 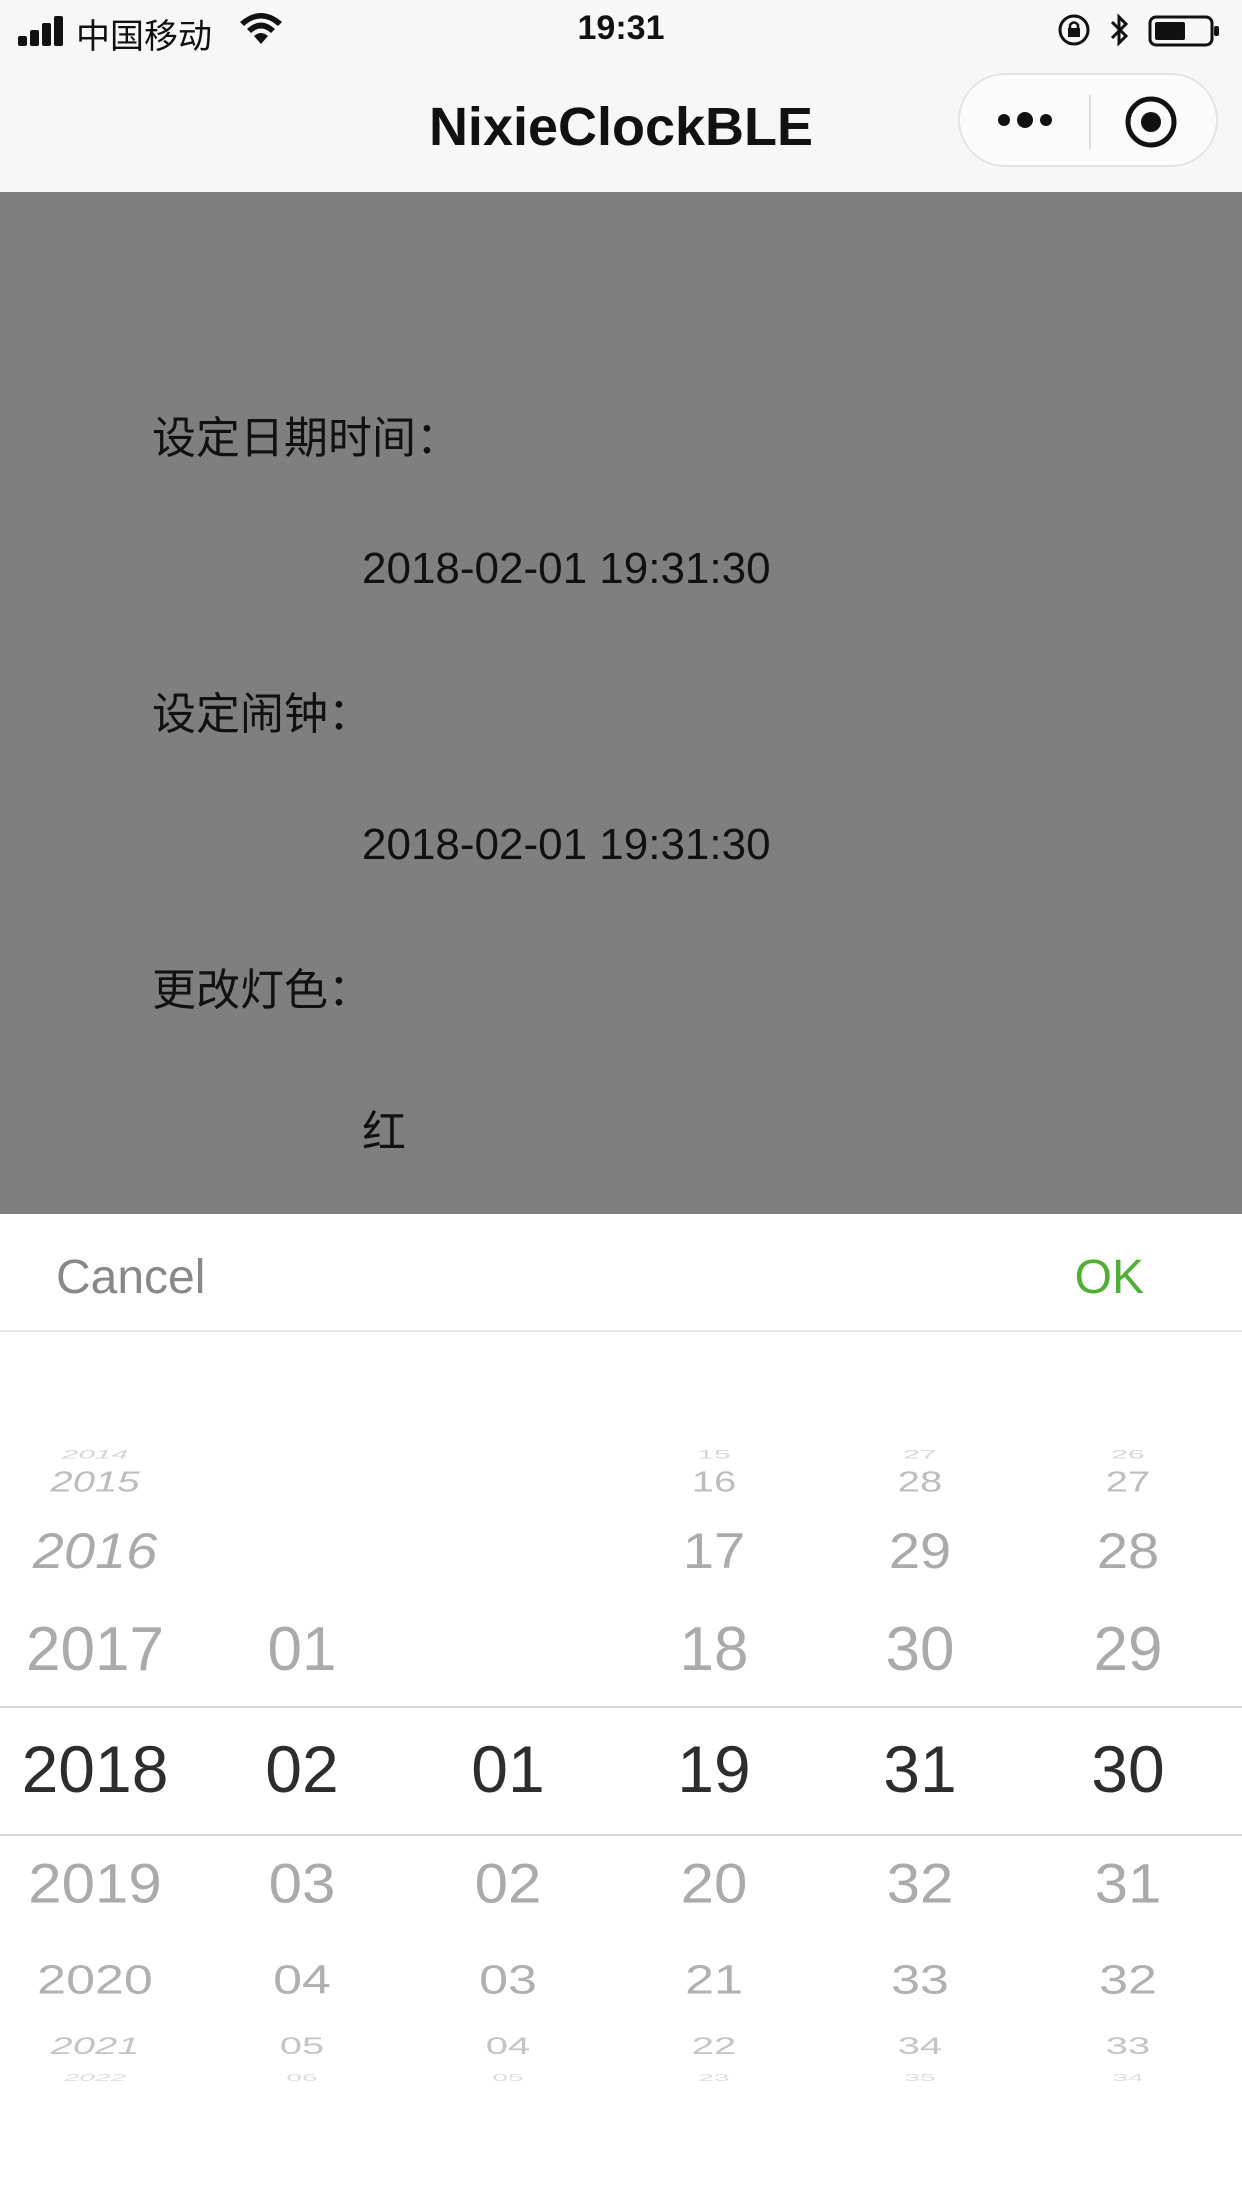 I want to click on second-option: 33, so click(x=1128, y=2046).